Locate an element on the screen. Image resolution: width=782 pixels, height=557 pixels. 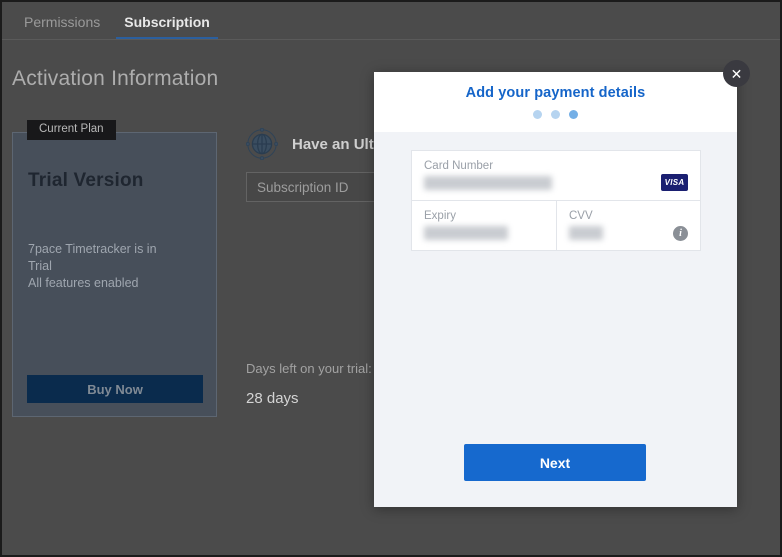
tab-subscription-label: Subscription is located at coordinates (167, 22).